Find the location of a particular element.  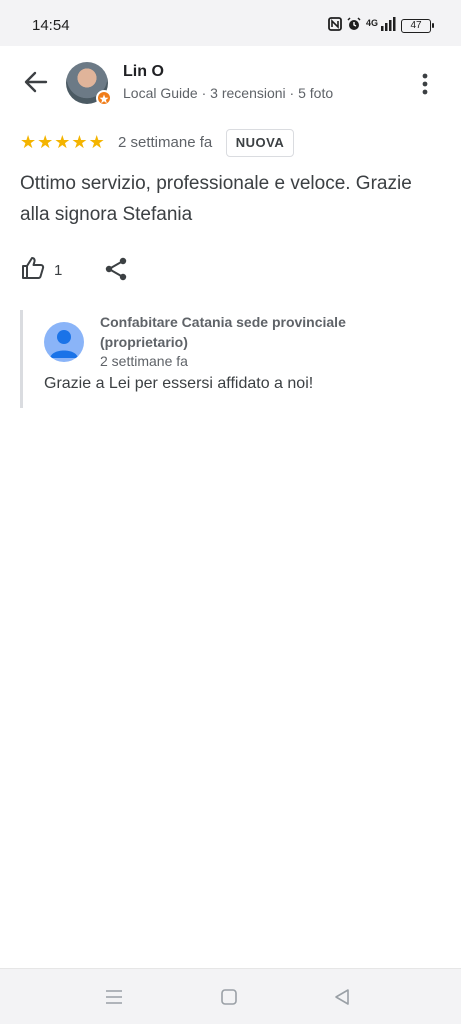

status-time: 14:54 is located at coordinates (51, 25).